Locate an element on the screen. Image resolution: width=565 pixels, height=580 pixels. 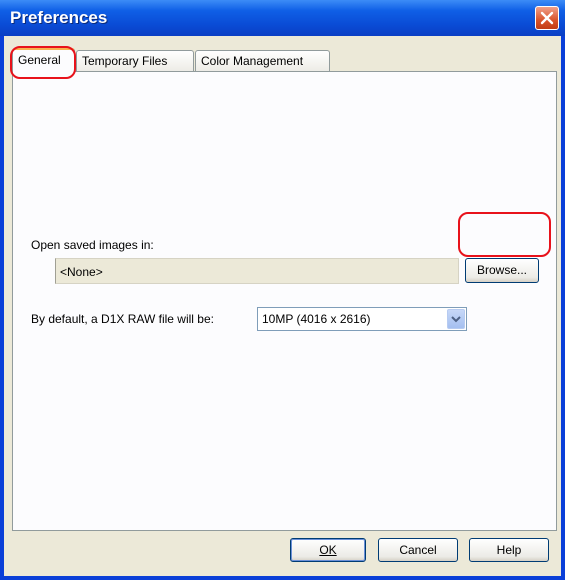
dropdown-arrow-button is located at coordinates (456, 319).